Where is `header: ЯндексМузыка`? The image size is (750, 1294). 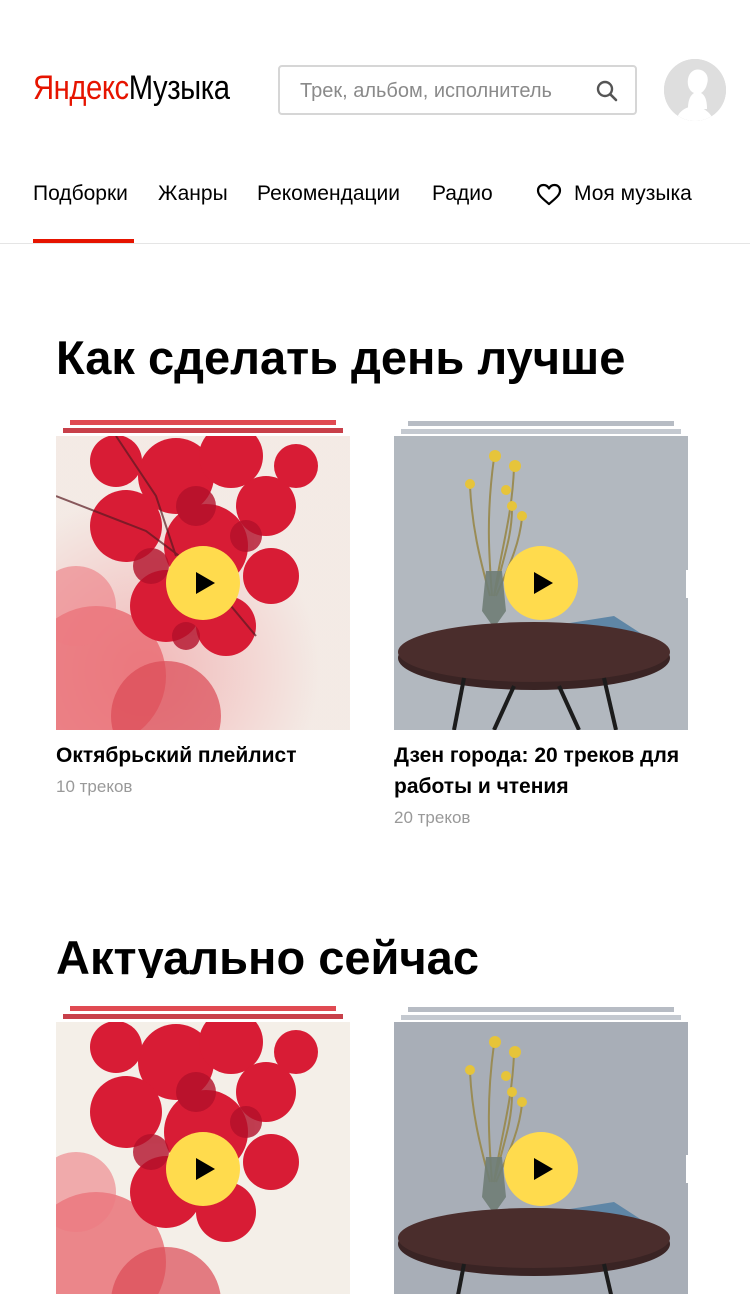
header: ЯндексМузыка is located at coordinates (375, 80).